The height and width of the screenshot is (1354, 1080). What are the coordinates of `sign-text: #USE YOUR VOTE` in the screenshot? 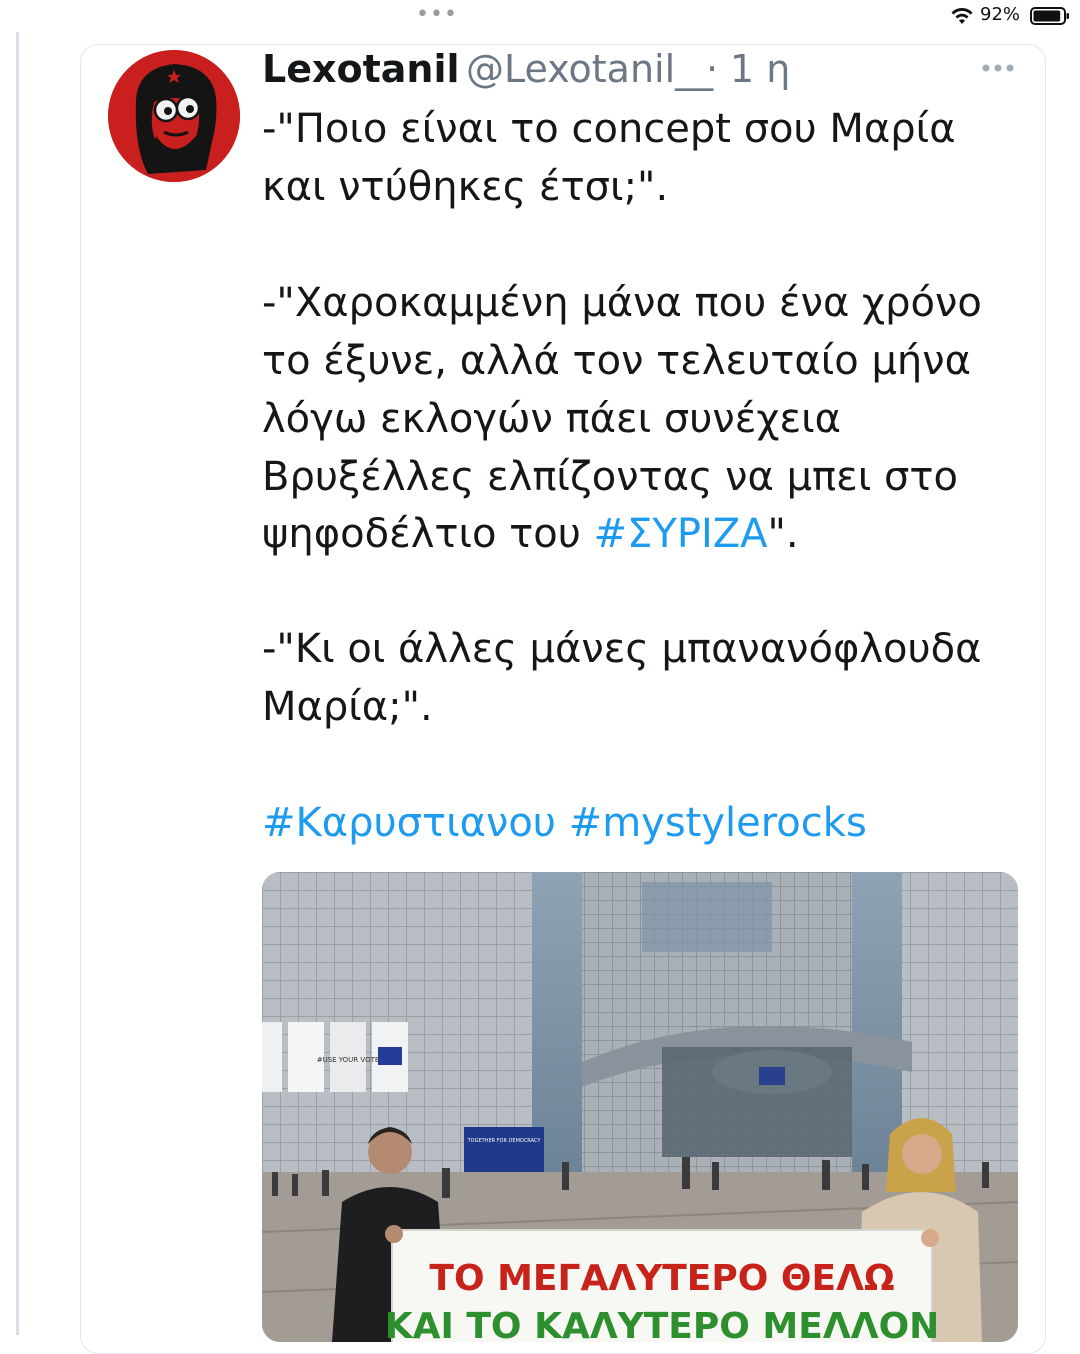 It's located at (348, 1060).